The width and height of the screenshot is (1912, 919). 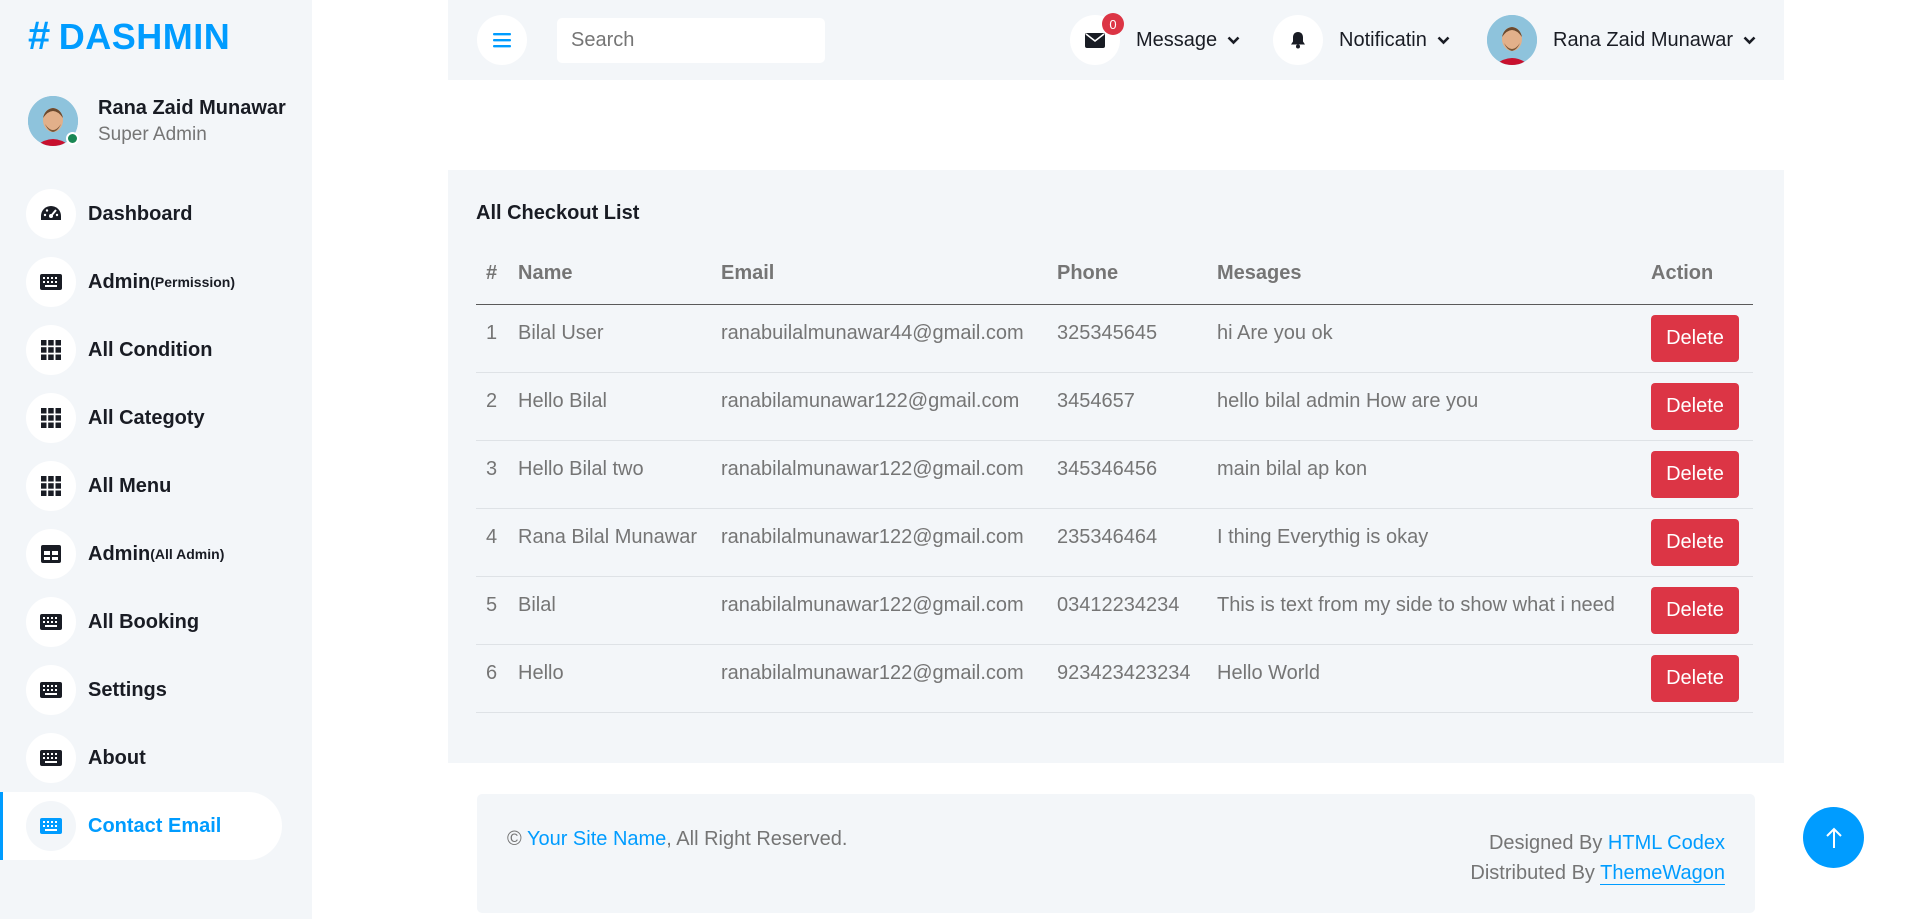 What do you see at coordinates (39, 36) in the screenshot?
I see `brand-hash-icon: #` at bounding box center [39, 36].